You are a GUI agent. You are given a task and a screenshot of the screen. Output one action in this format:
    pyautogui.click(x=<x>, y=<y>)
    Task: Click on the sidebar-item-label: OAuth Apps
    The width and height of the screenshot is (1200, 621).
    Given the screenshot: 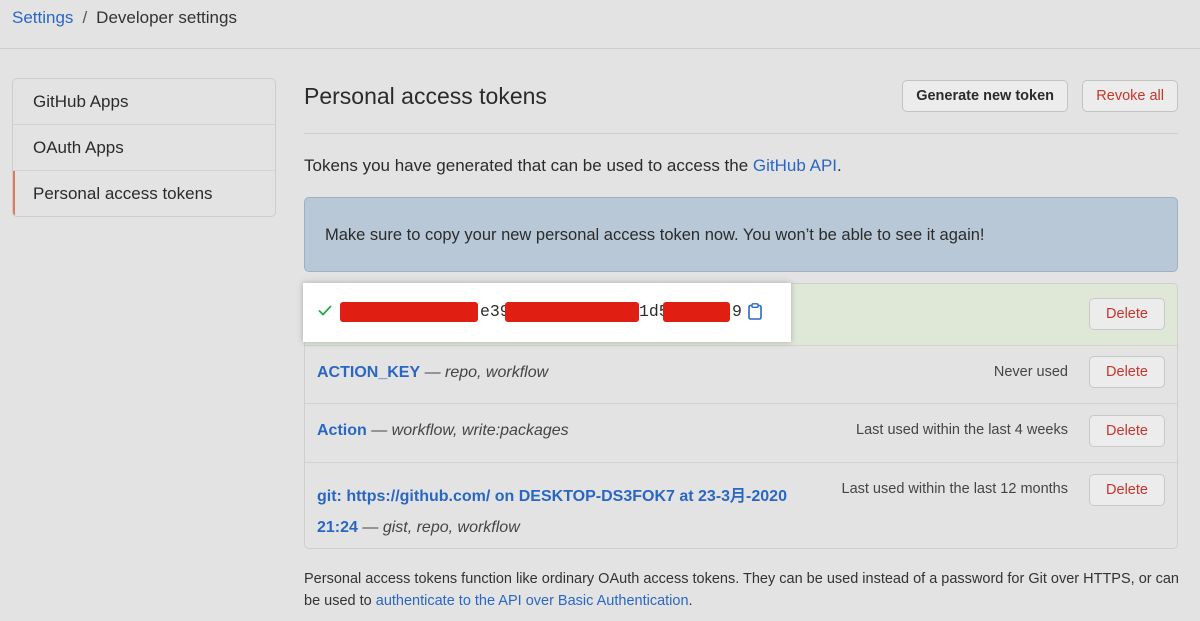 What is the action you would take?
    pyautogui.click(x=78, y=147)
    